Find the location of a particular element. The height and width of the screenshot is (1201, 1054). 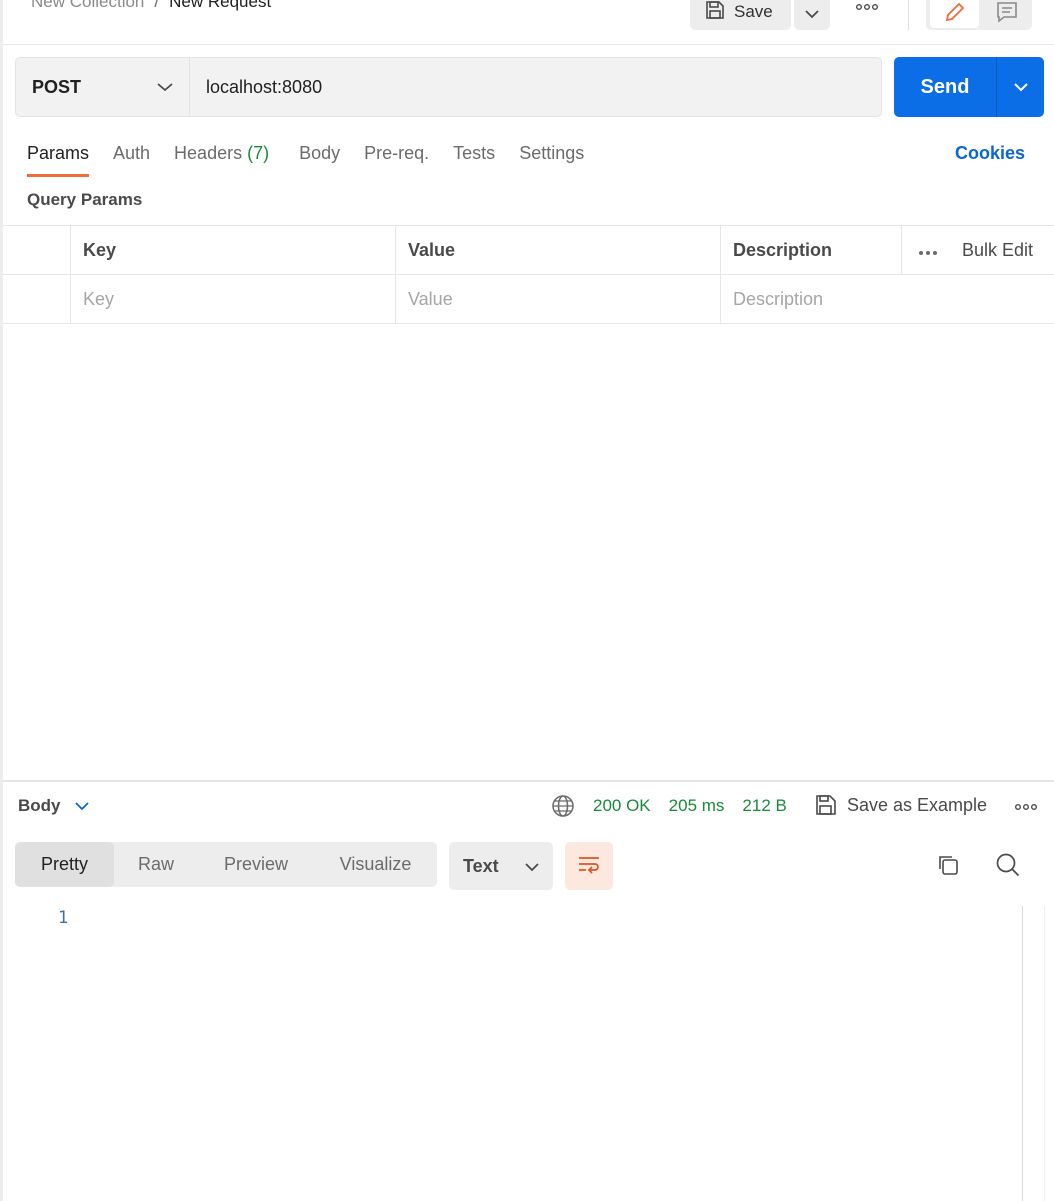

tab-headers: Headers (7) is located at coordinates (221, 159).